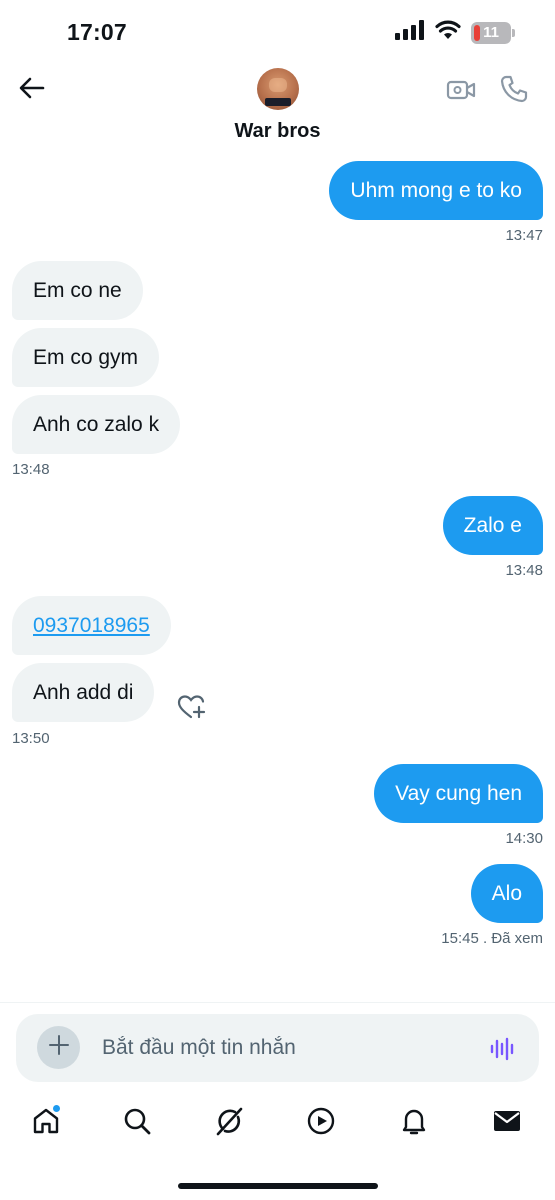 The image size is (555, 1200). Describe the element at coordinates (83, 692) in the screenshot. I see `message-bubble-received: Anh add di` at that location.